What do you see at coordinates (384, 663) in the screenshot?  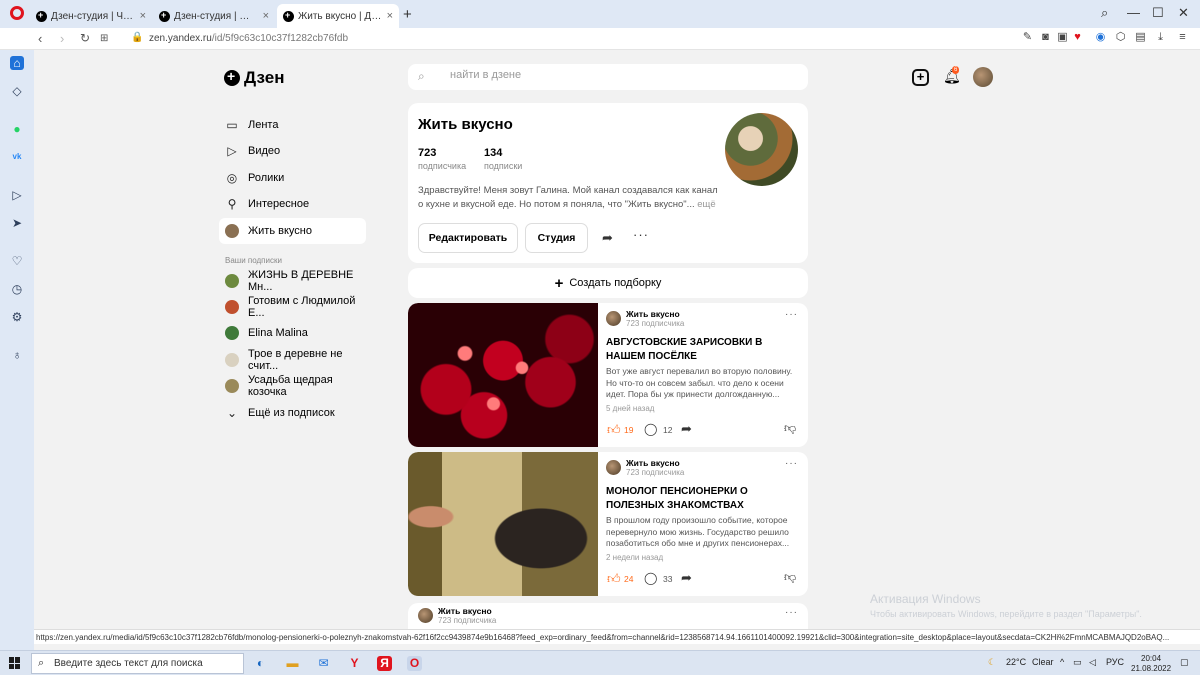 I see `yandex-icon: Я` at bounding box center [384, 663].